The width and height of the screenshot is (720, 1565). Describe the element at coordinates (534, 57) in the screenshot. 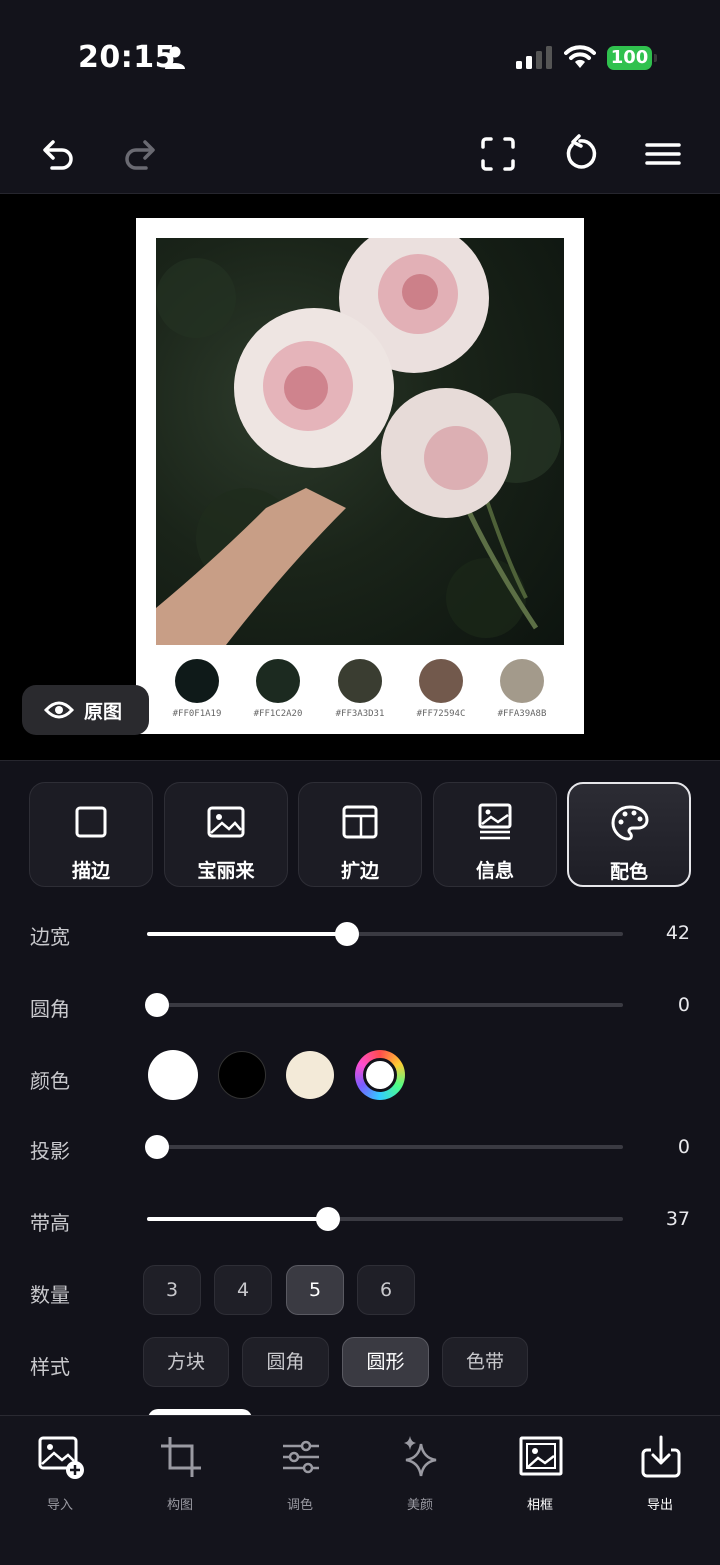

I see `cellular-signal-icon` at that location.